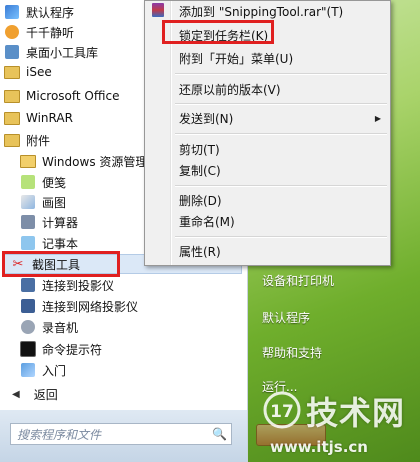  Describe the element at coordinates (122, 394) in the screenshot. I see `back-button: ◀ 返回` at that location.